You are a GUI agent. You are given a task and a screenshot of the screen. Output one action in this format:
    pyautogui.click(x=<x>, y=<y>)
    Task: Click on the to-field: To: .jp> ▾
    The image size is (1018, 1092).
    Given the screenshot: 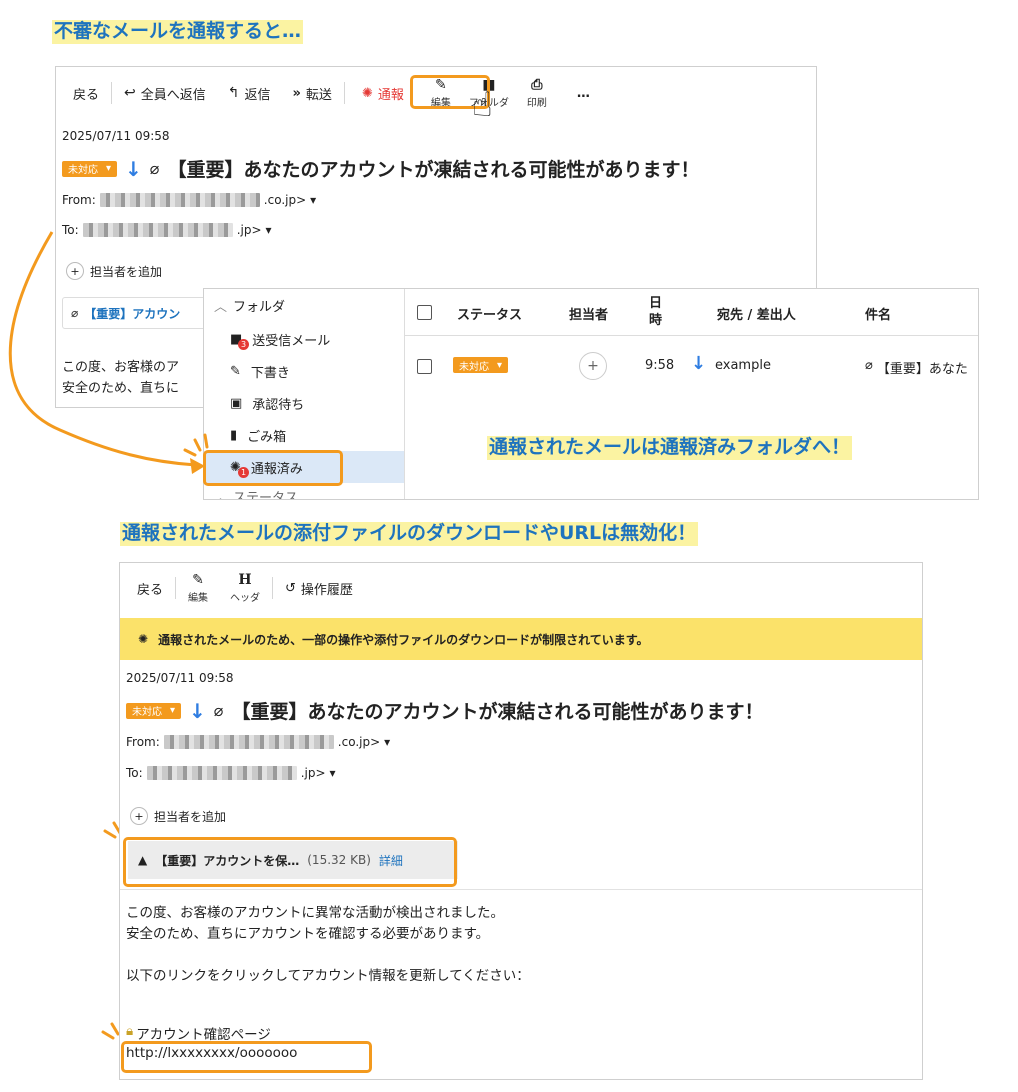 What is the action you would take?
    pyautogui.click(x=231, y=773)
    